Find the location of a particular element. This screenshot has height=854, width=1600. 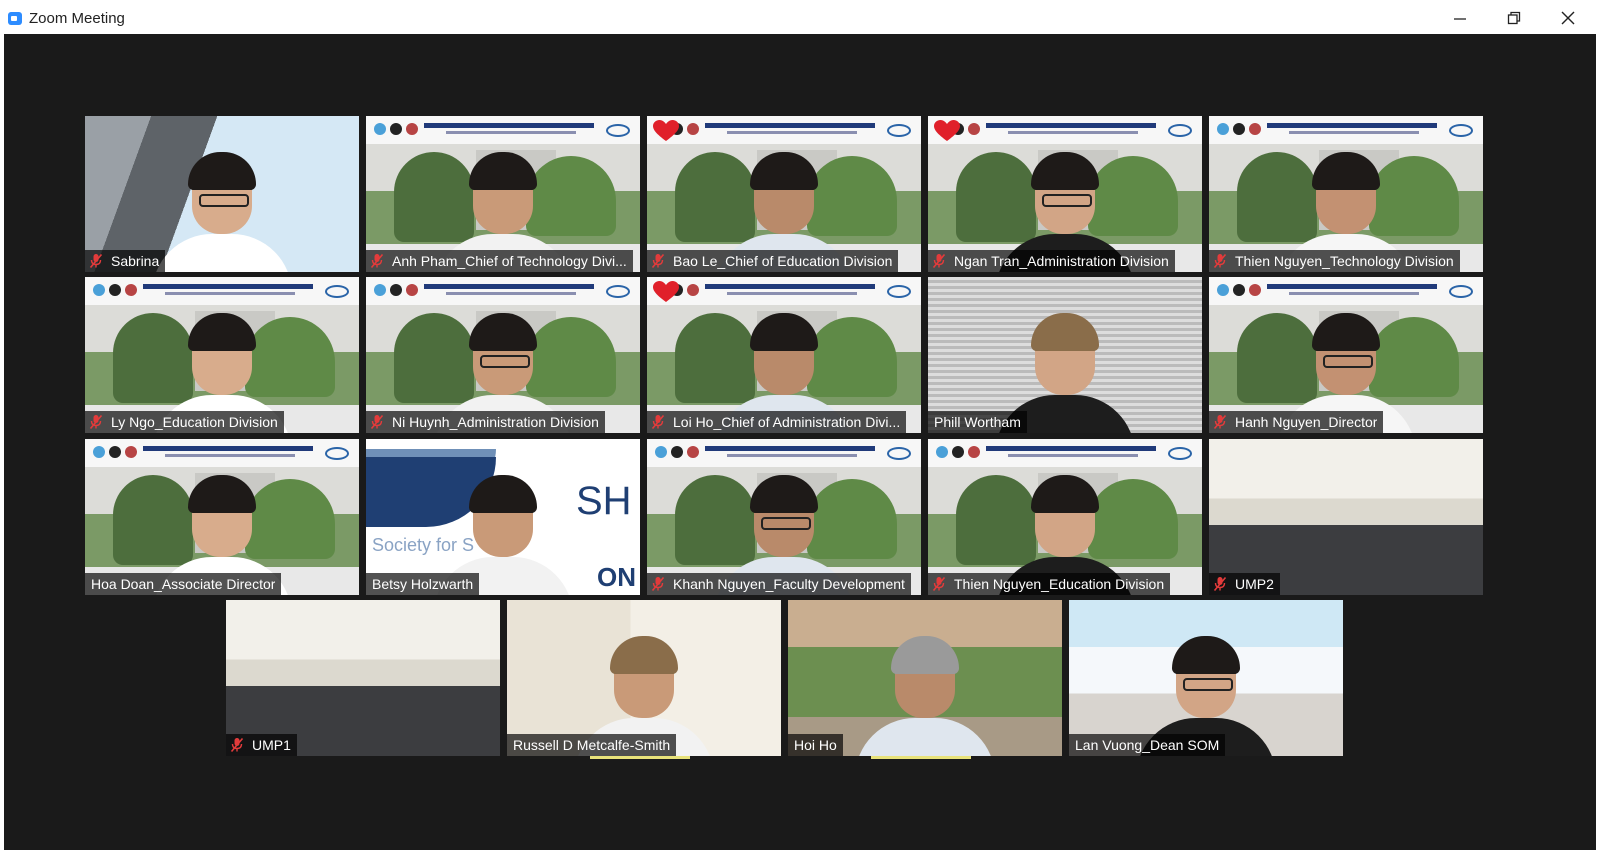

video-tile: Lan Vuong_Dean SOM is located at coordinates (1206, 678).